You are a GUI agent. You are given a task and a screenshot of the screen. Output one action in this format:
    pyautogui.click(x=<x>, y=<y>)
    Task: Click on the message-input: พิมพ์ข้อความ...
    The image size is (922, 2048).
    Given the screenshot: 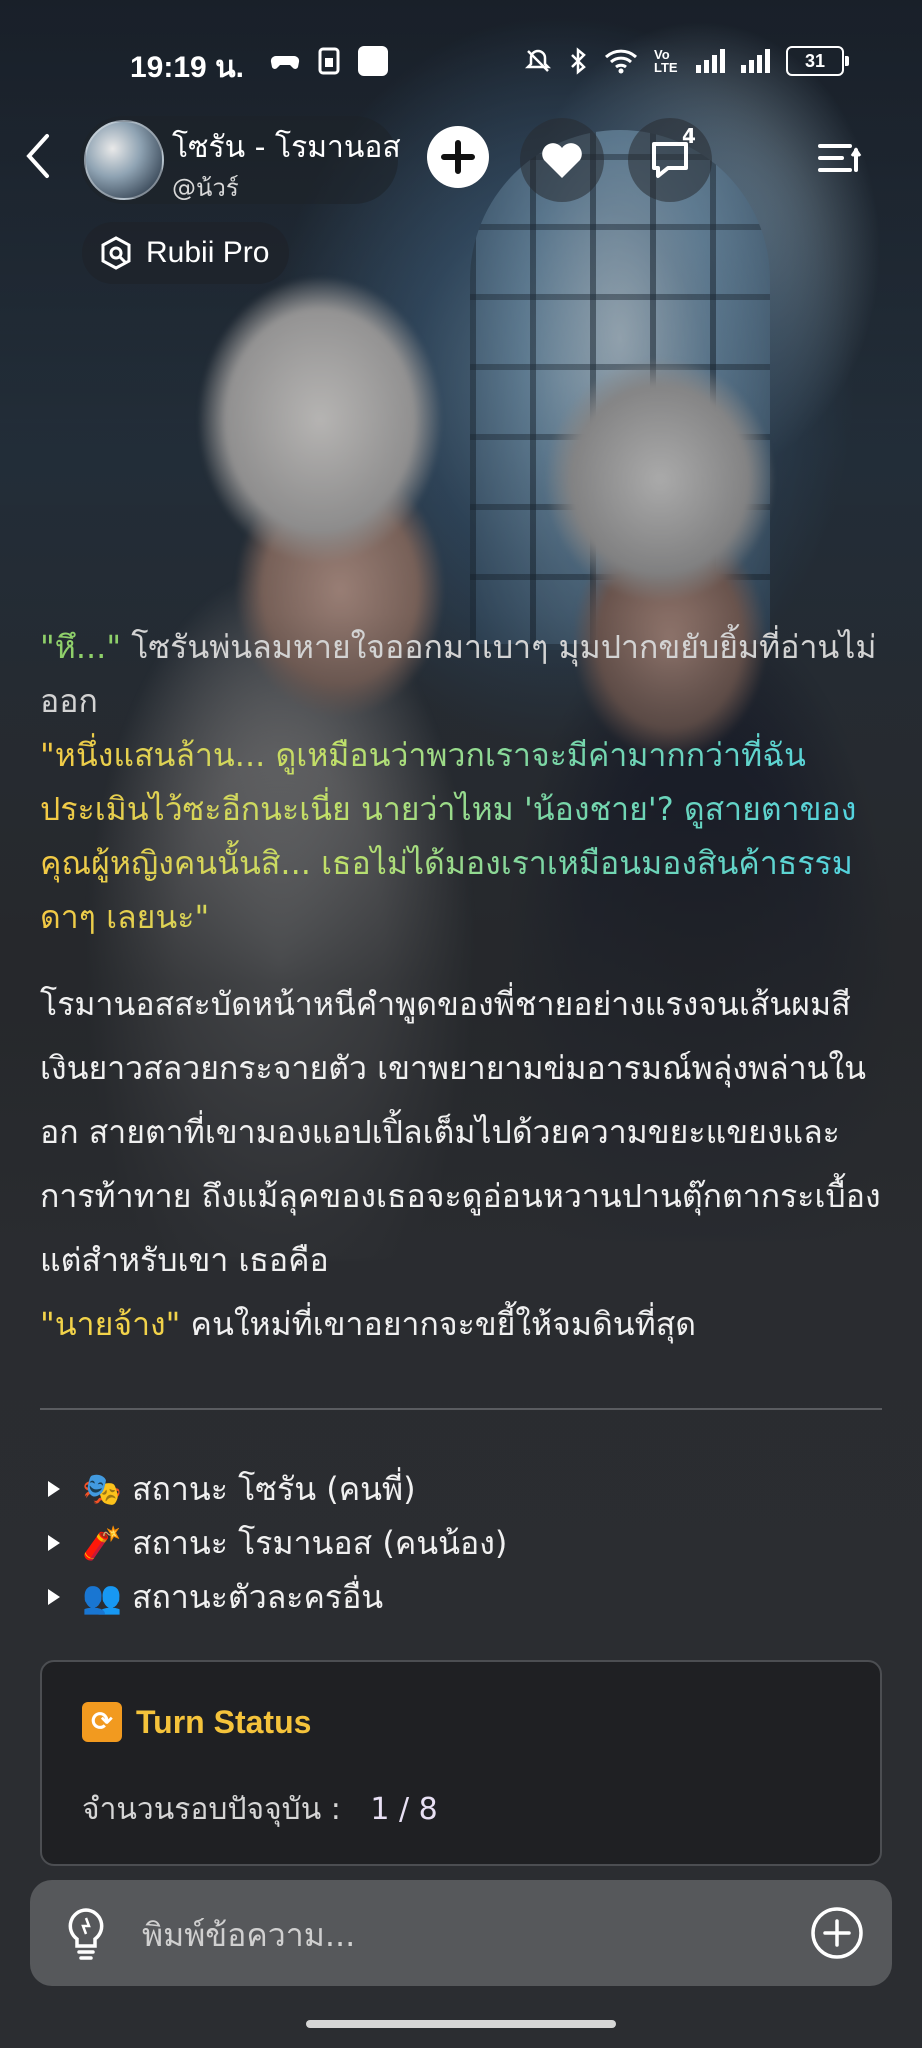 What is the action you would take?
    pyautogui.click(x=248, y=1935)
    